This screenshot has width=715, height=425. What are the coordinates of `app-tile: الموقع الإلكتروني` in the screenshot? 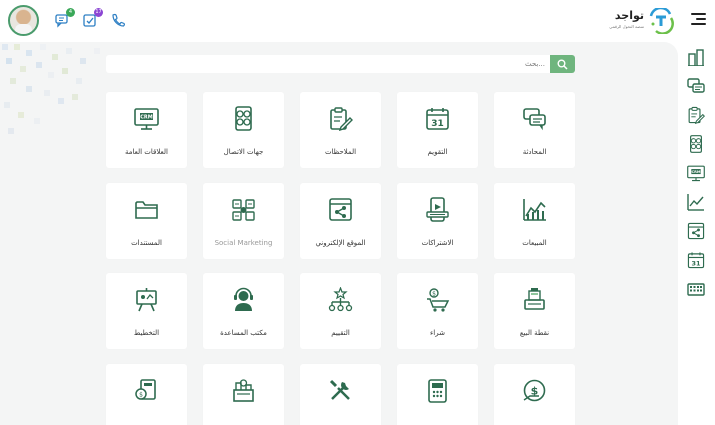 It's located at (340, 221).